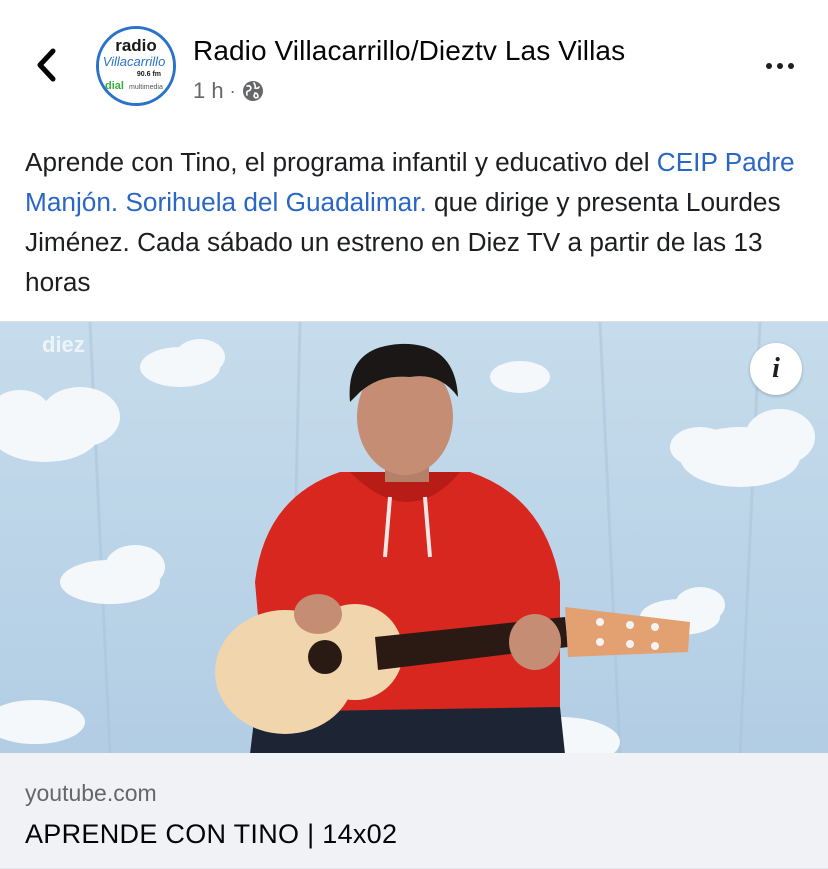 The height and width of the screenshot is (869, 828). I want to click on globe-icon, so click(252, 91).